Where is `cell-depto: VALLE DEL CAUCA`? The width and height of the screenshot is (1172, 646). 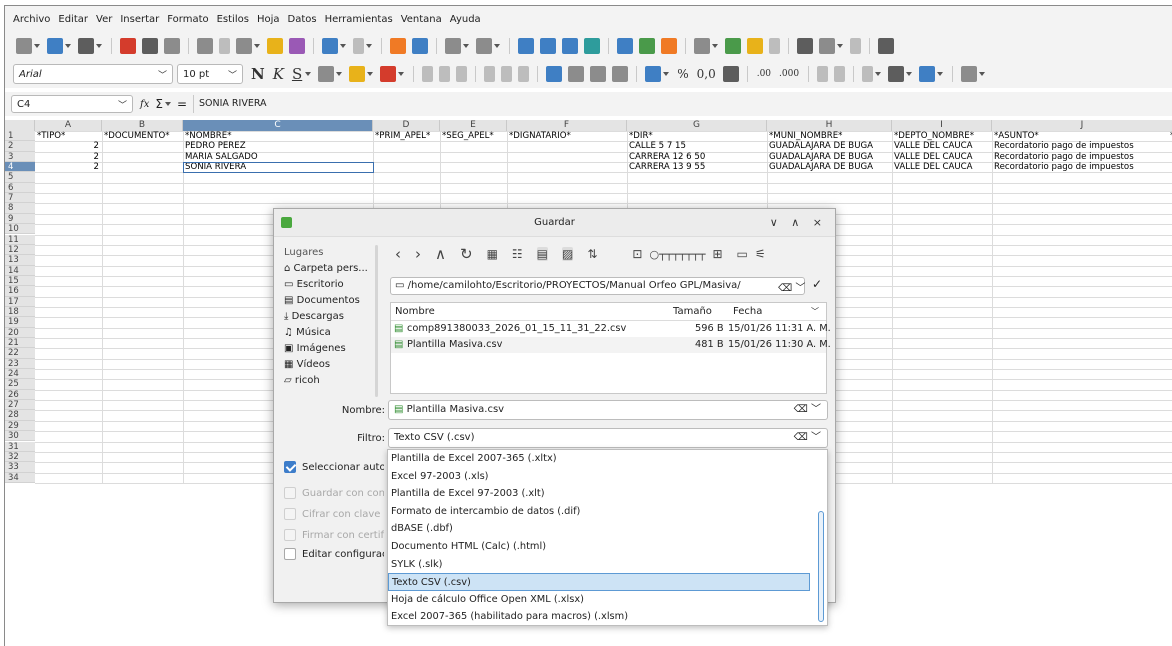
cell-depto: VALLE DEL CAUCA is located at coordinates (942, 157).